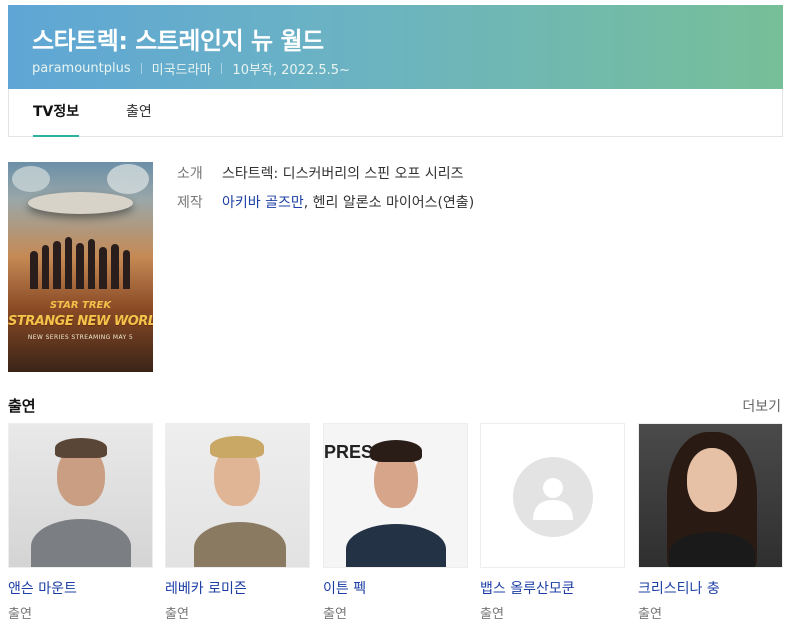 This screenshot has height=639, width=787. I want to click on poster-logo-top: STAR TREK, so click(80, 305).